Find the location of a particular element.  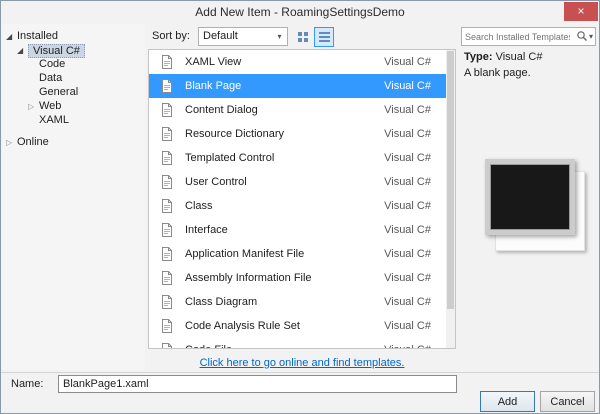

template-type-line: Type: Visual C# is located at coordinates (503, 57).